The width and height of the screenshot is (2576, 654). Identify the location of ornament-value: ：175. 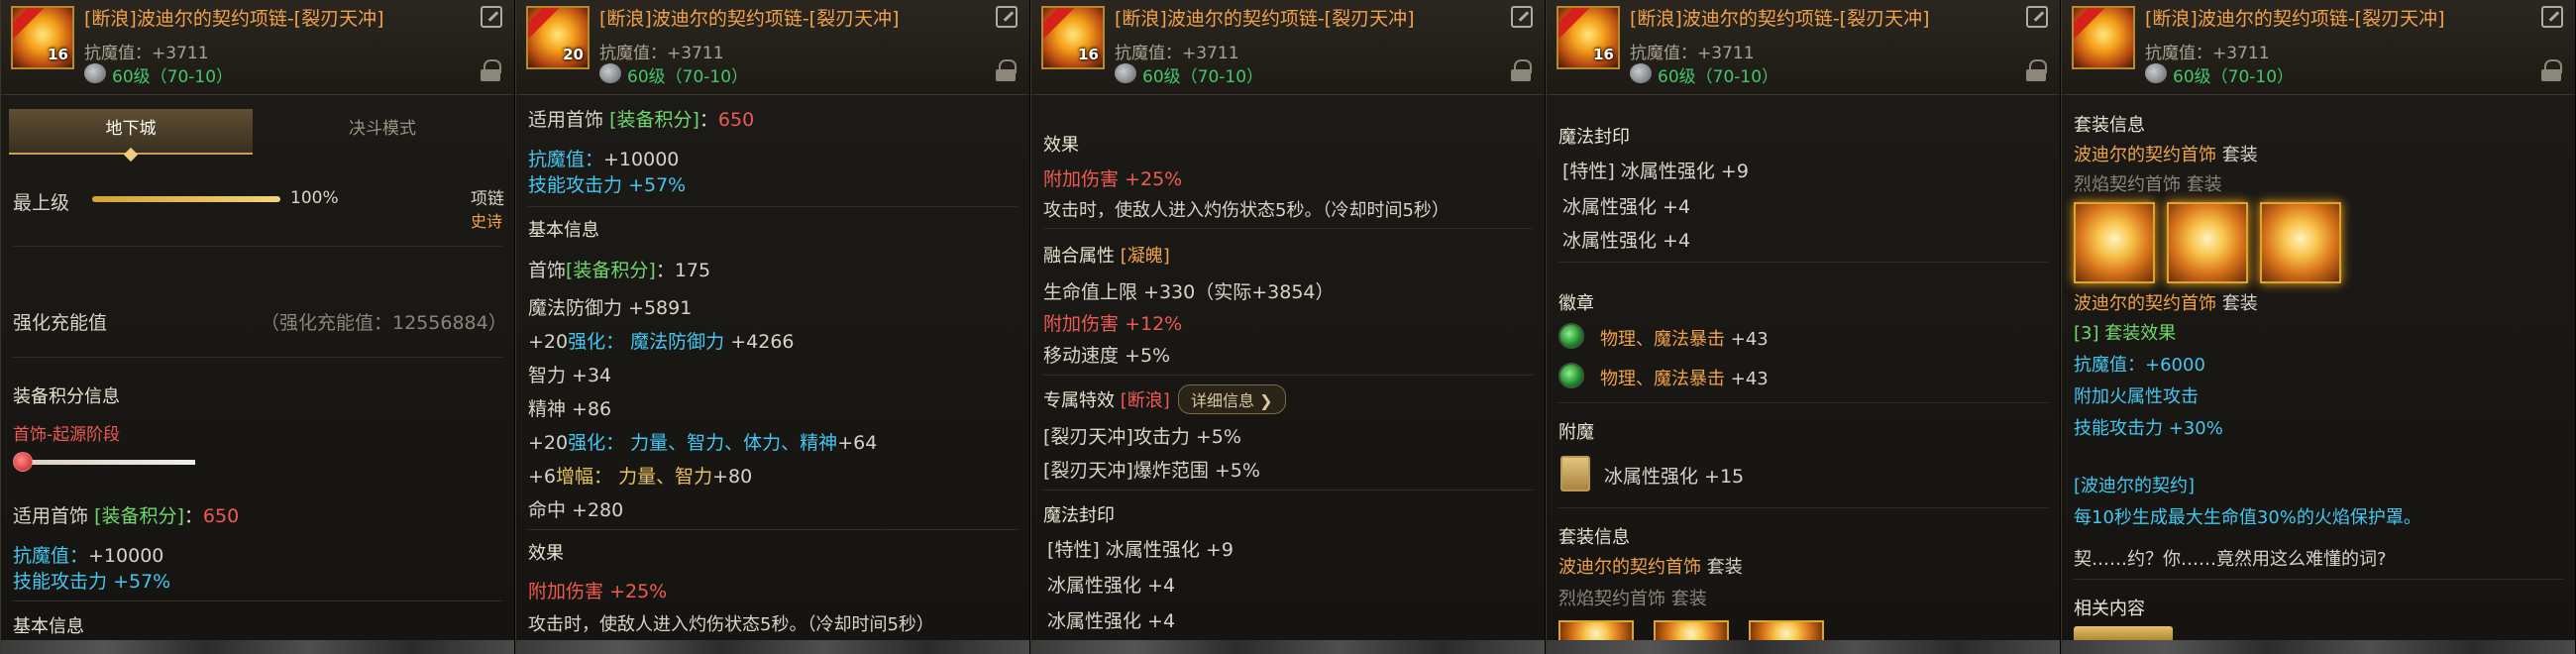
(683, 270).